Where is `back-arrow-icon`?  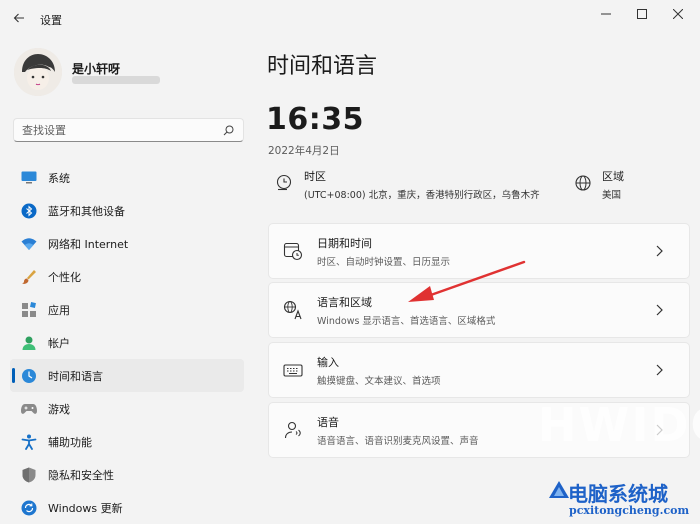
back-arrow-icon is located at coordinates (18, 18).